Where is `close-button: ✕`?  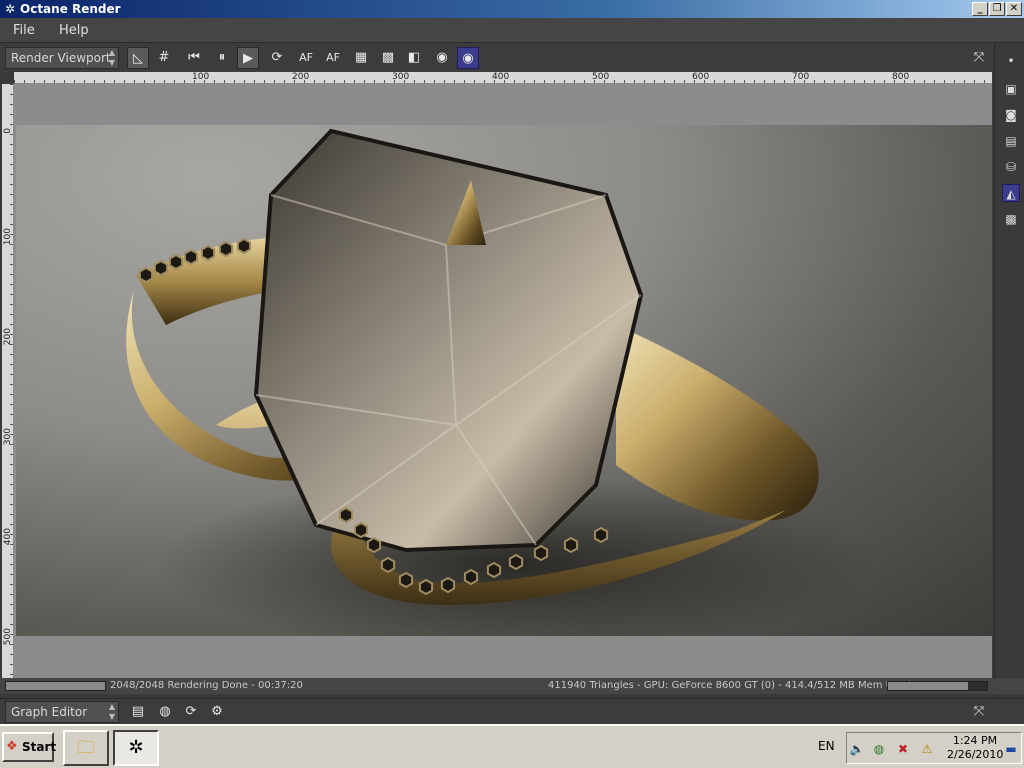
close-button: ✕ is located at coordinates (1014, 9).